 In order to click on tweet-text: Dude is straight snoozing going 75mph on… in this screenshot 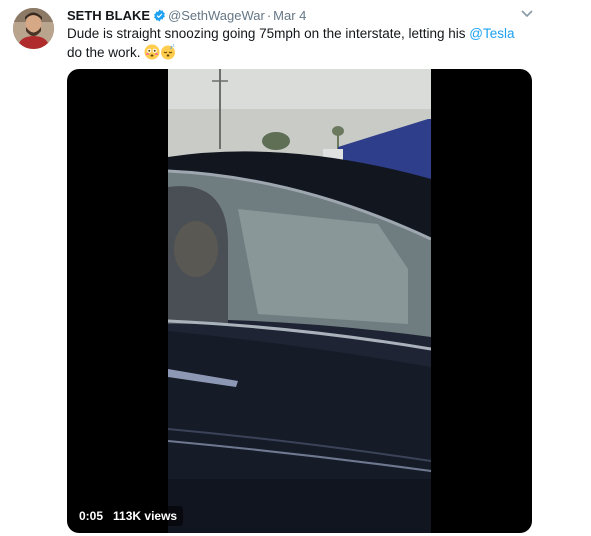, I will do `click(297, 44)`.